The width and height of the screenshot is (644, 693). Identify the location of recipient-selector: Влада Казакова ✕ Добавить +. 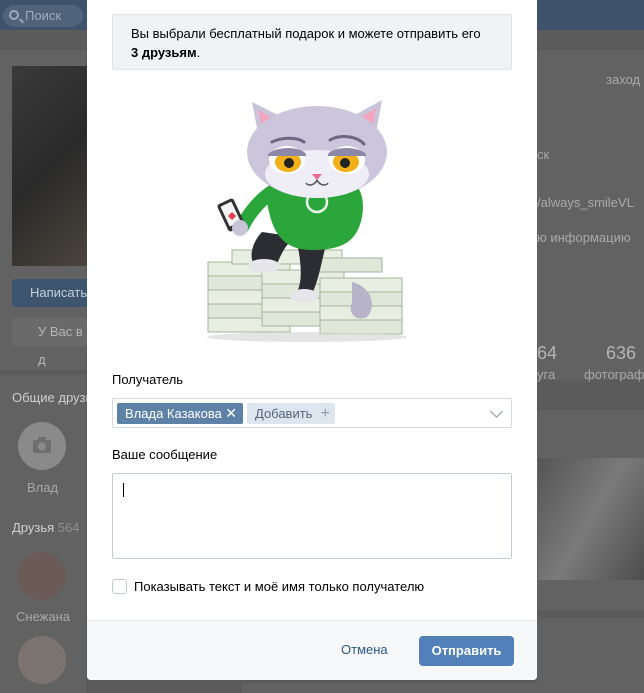
(312, 413).